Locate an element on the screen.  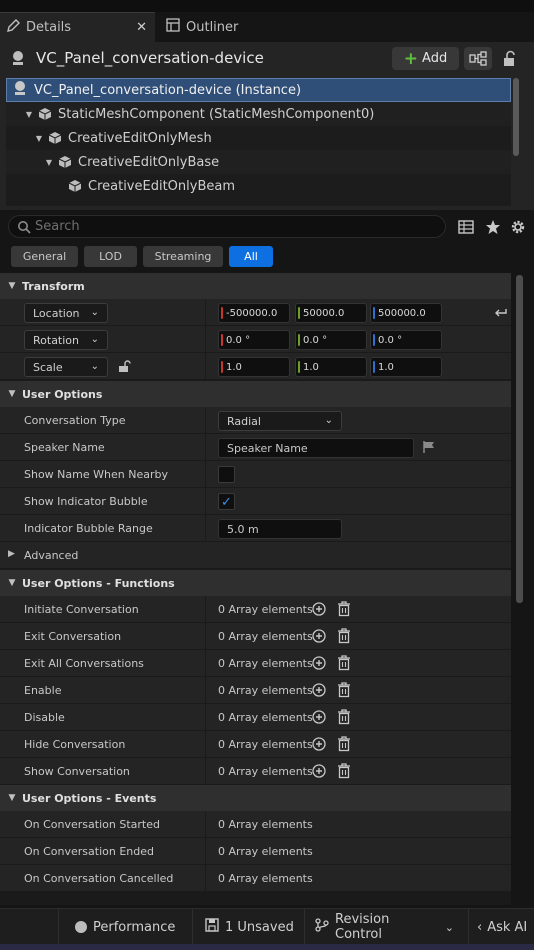
conversation-type-dropdown: Radial ⌄ is located at coordinates (280, 421).